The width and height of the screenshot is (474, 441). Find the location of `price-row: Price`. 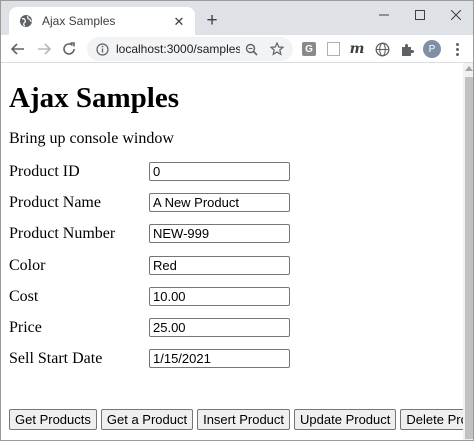

price-row: Price is located at coordinates (232, 330).